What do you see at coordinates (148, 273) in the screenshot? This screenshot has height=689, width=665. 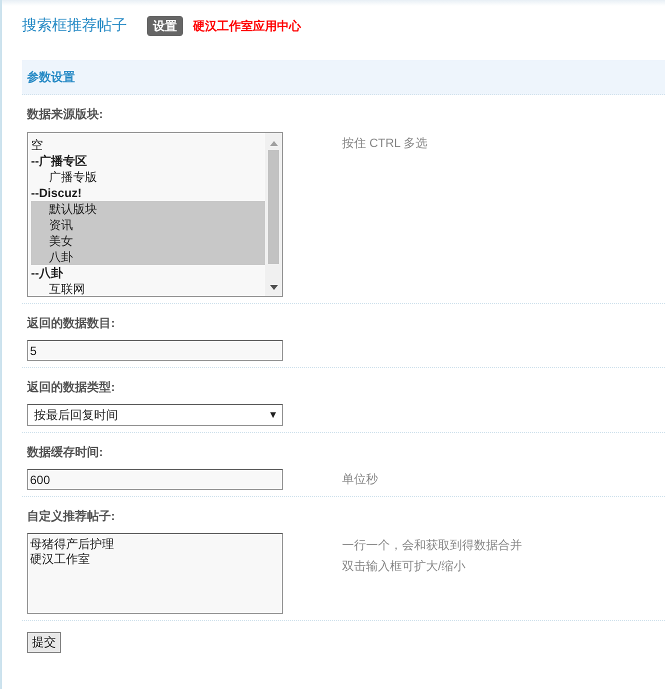 I see `list-option: --八卦` at bounding box center [148, 273].